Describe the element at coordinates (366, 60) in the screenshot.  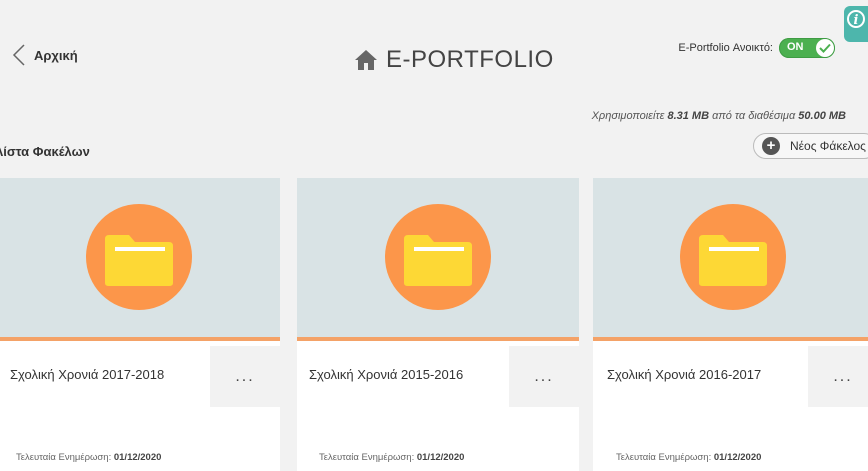
I see `home-icon` at that location.